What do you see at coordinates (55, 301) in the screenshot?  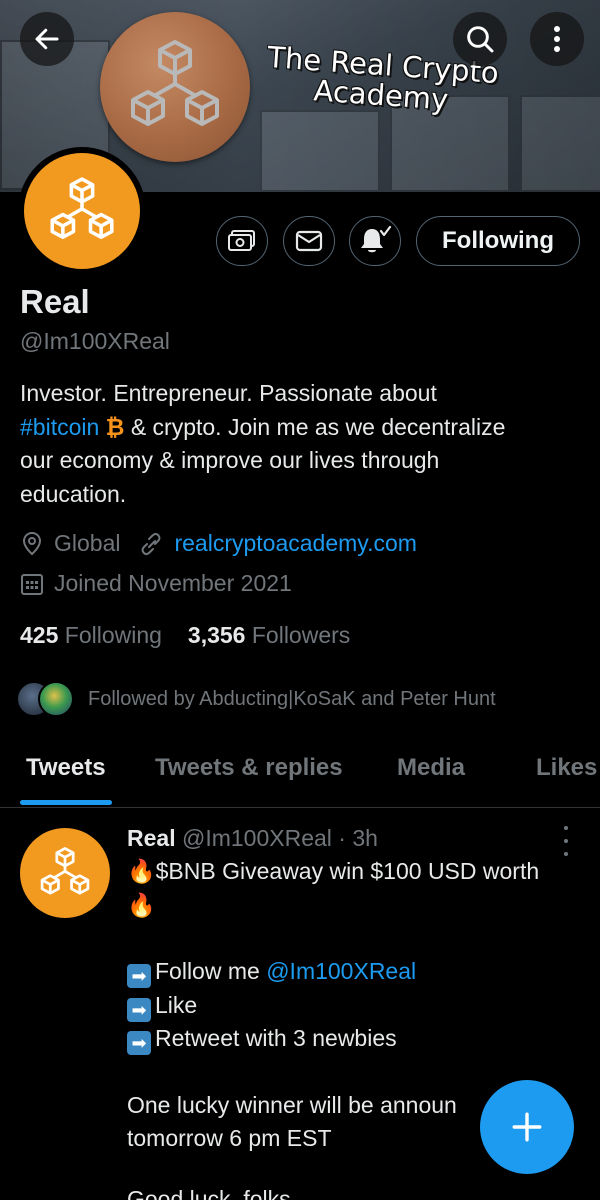 I see `profile-name: Real` at bounding box center [55, 301].